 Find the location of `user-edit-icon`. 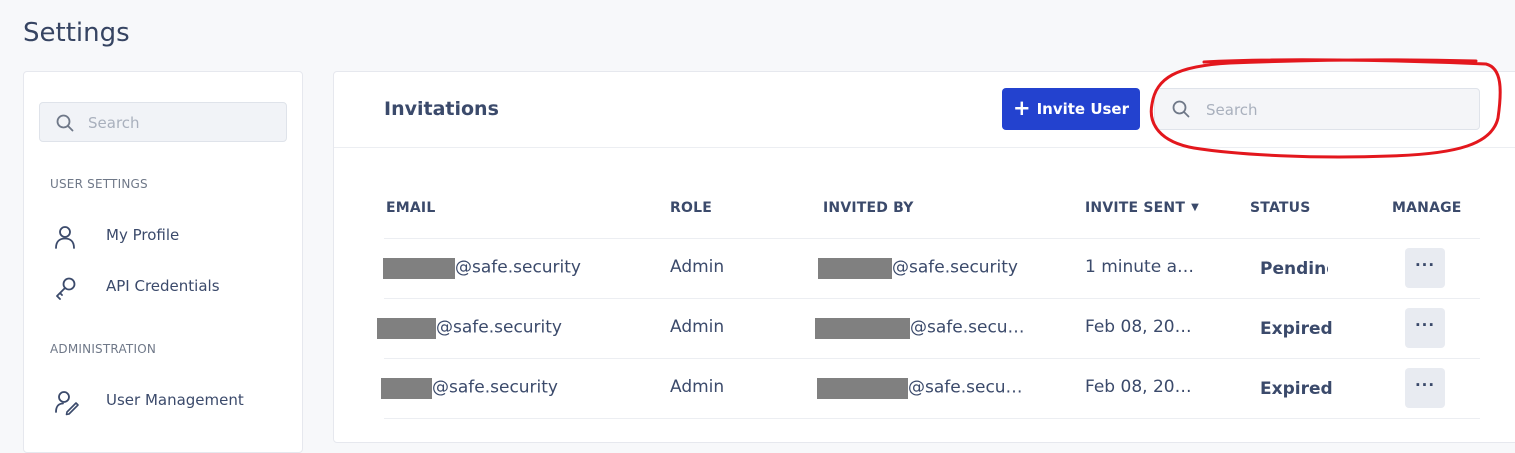

user-edit-icon is located at coordinates (67, 405).